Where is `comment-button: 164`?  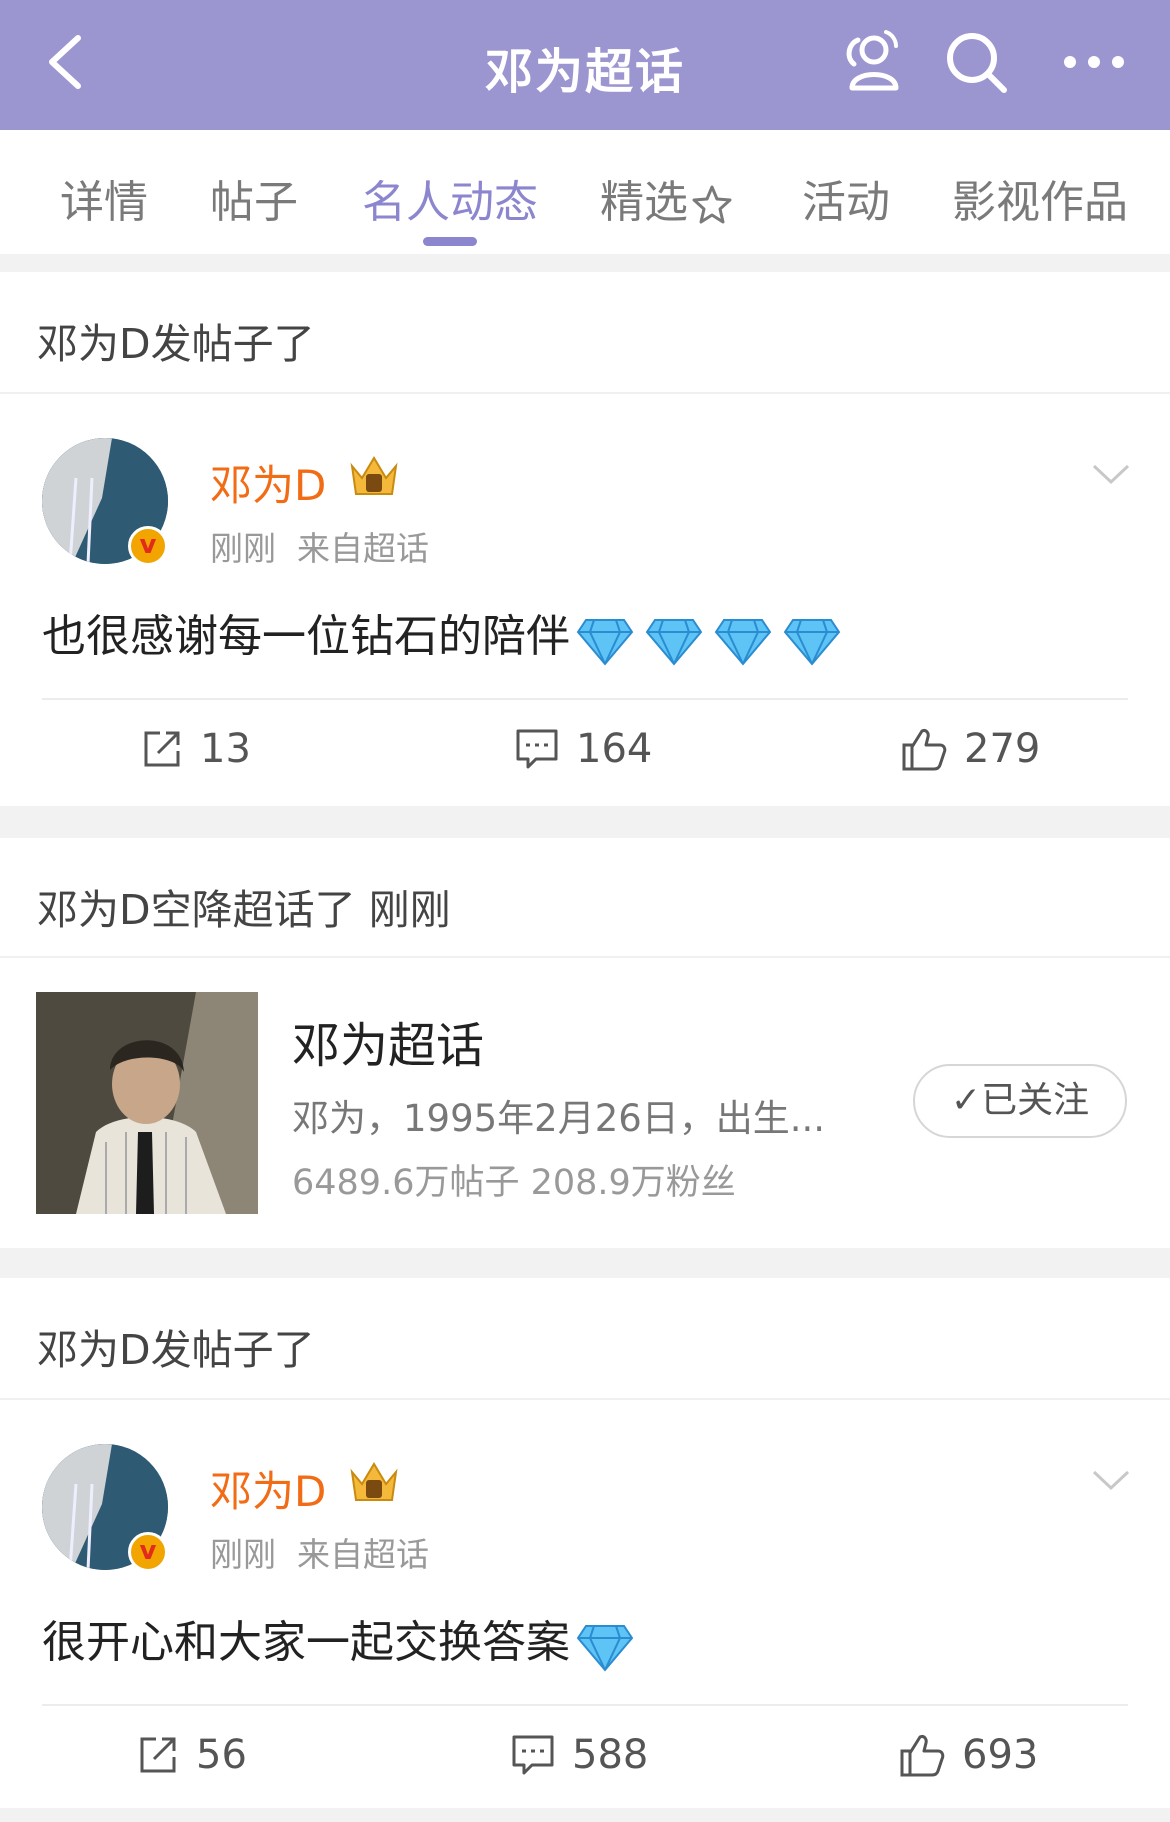
comment-button: 164 is located at coordinates (583, 748).